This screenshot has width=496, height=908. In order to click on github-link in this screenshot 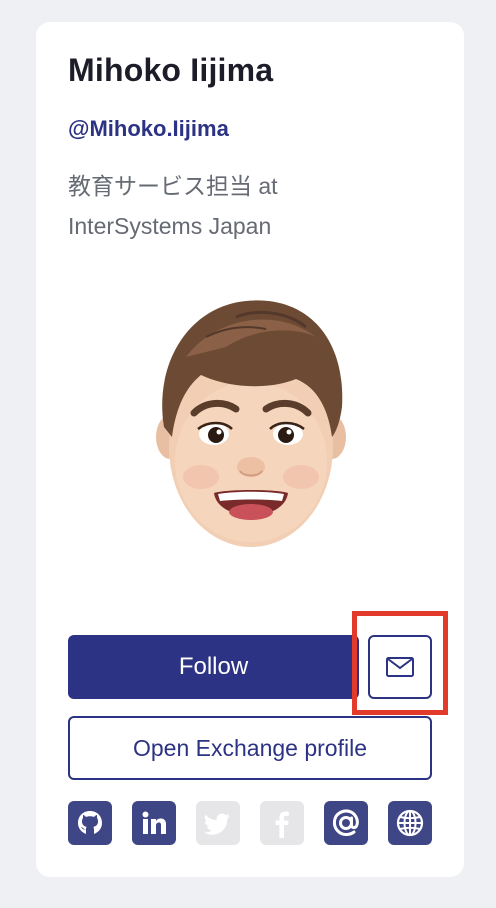, I will do `click(90, 823)`.